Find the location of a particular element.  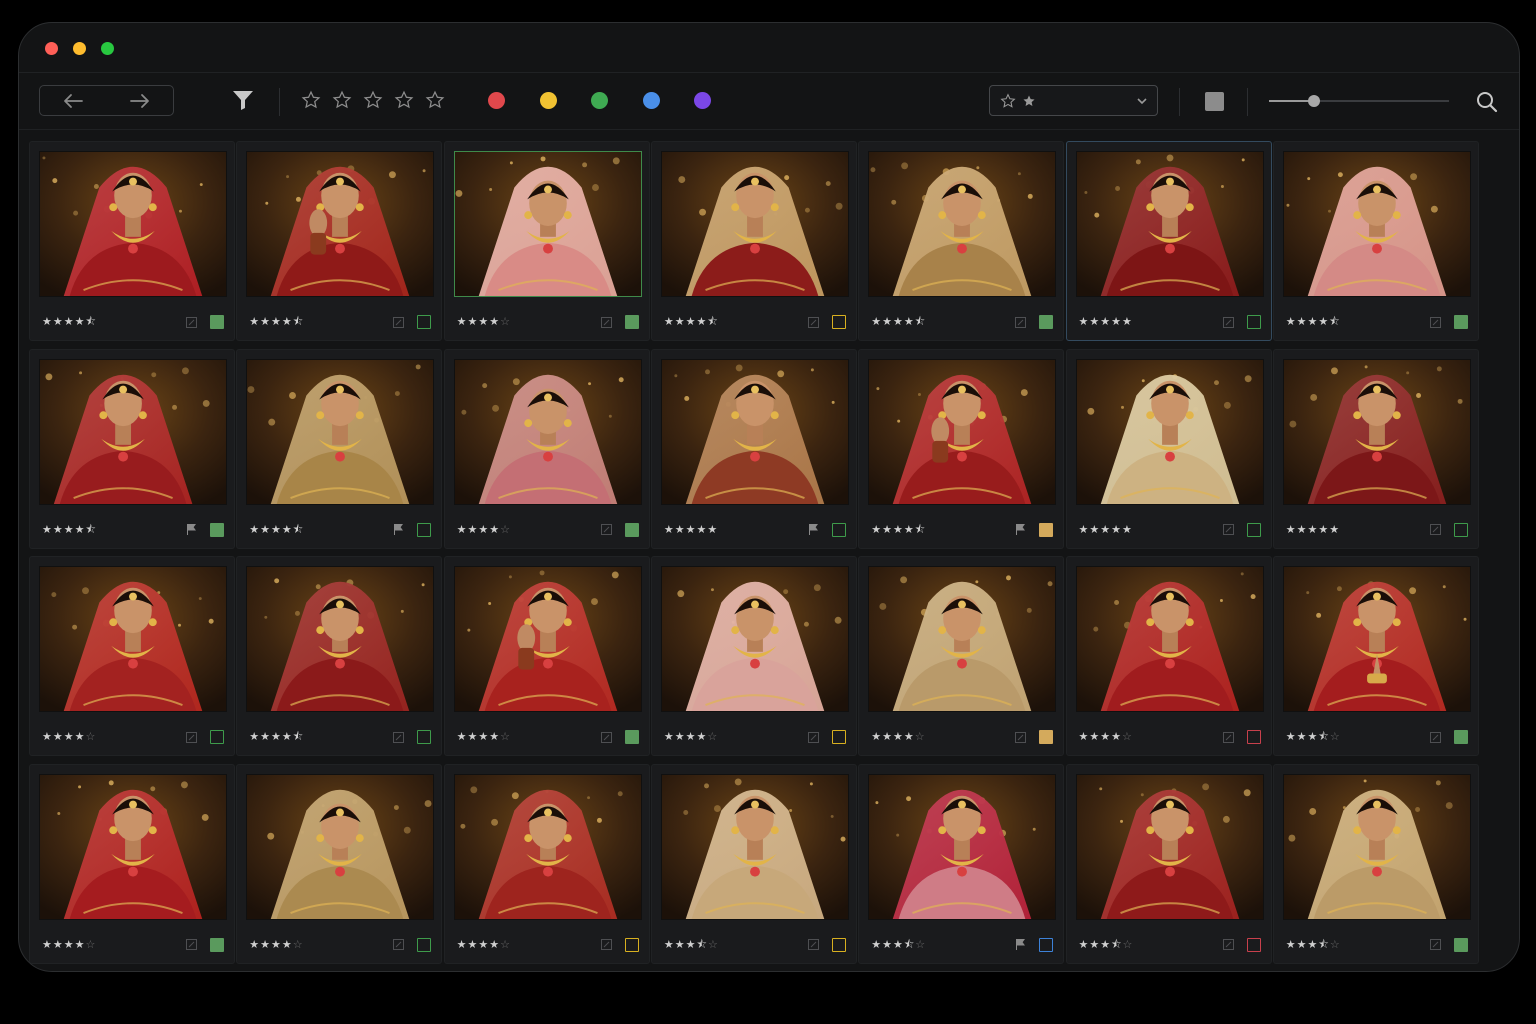

sort-rating-select is located at coordinates (1073, 100).